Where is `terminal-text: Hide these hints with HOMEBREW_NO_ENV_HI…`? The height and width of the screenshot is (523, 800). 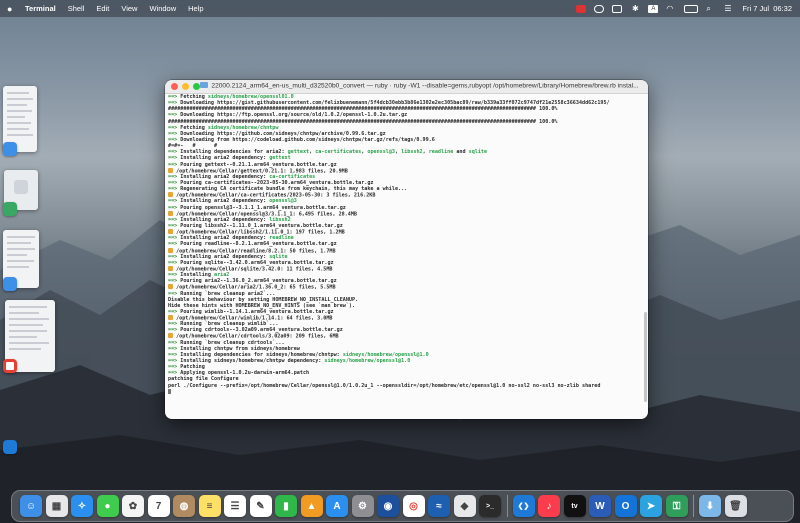
terminal-text: Hide these hints with HOMEBREW_NO_ENV_HI… is located at coordinates (262, 305).